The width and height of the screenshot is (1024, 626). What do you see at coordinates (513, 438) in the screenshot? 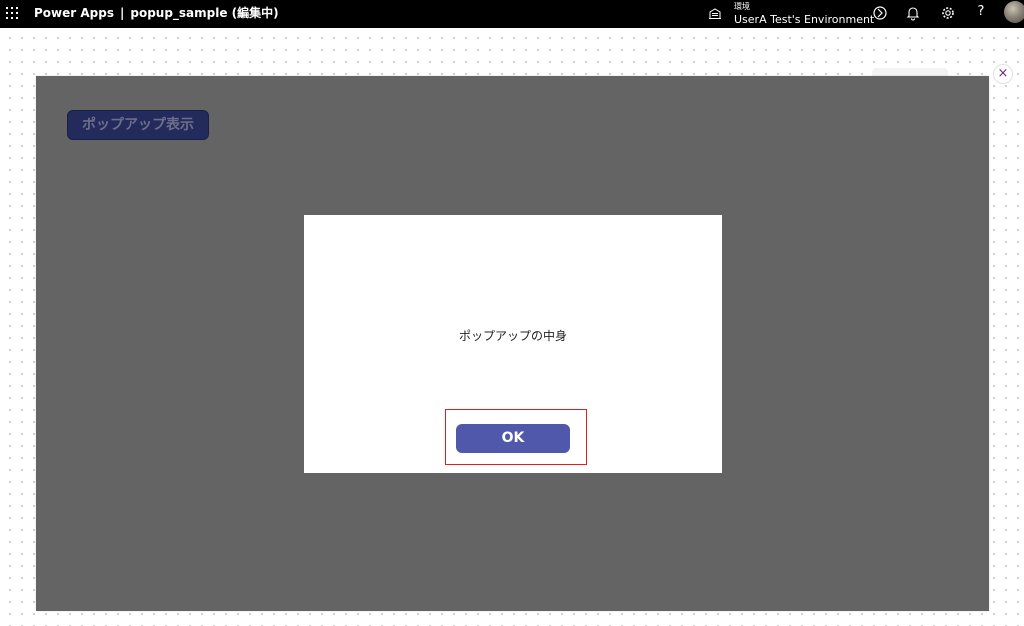
I see `ok-button: OK` at bounding box center [513, 438].